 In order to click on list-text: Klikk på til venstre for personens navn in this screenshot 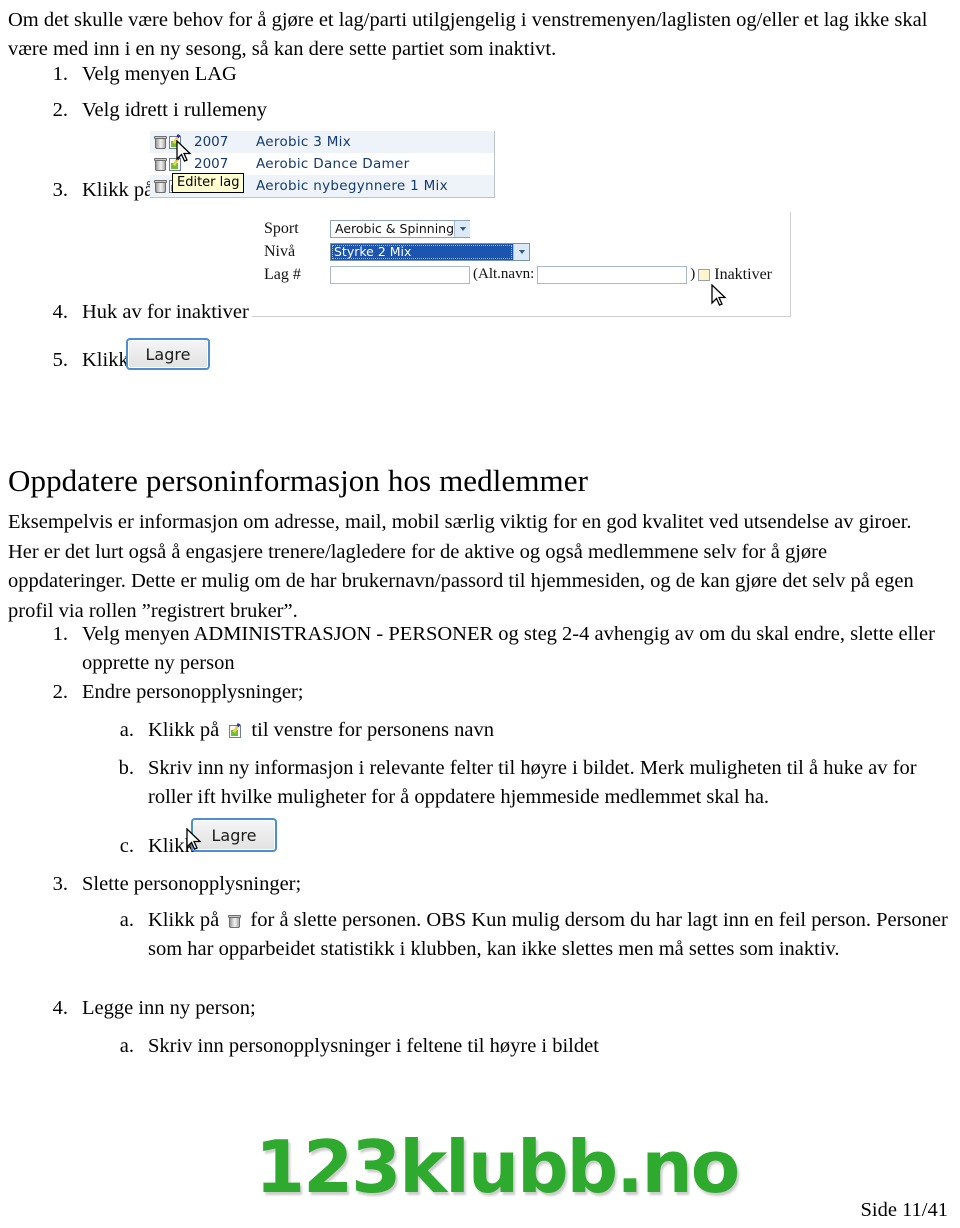, I will do `click(474, 730)`.